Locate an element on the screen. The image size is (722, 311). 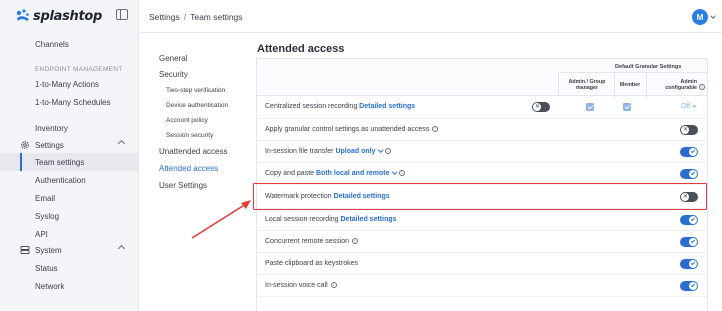
apply-granular-control-toggle: ✕ is located at coordinates (689, 130).